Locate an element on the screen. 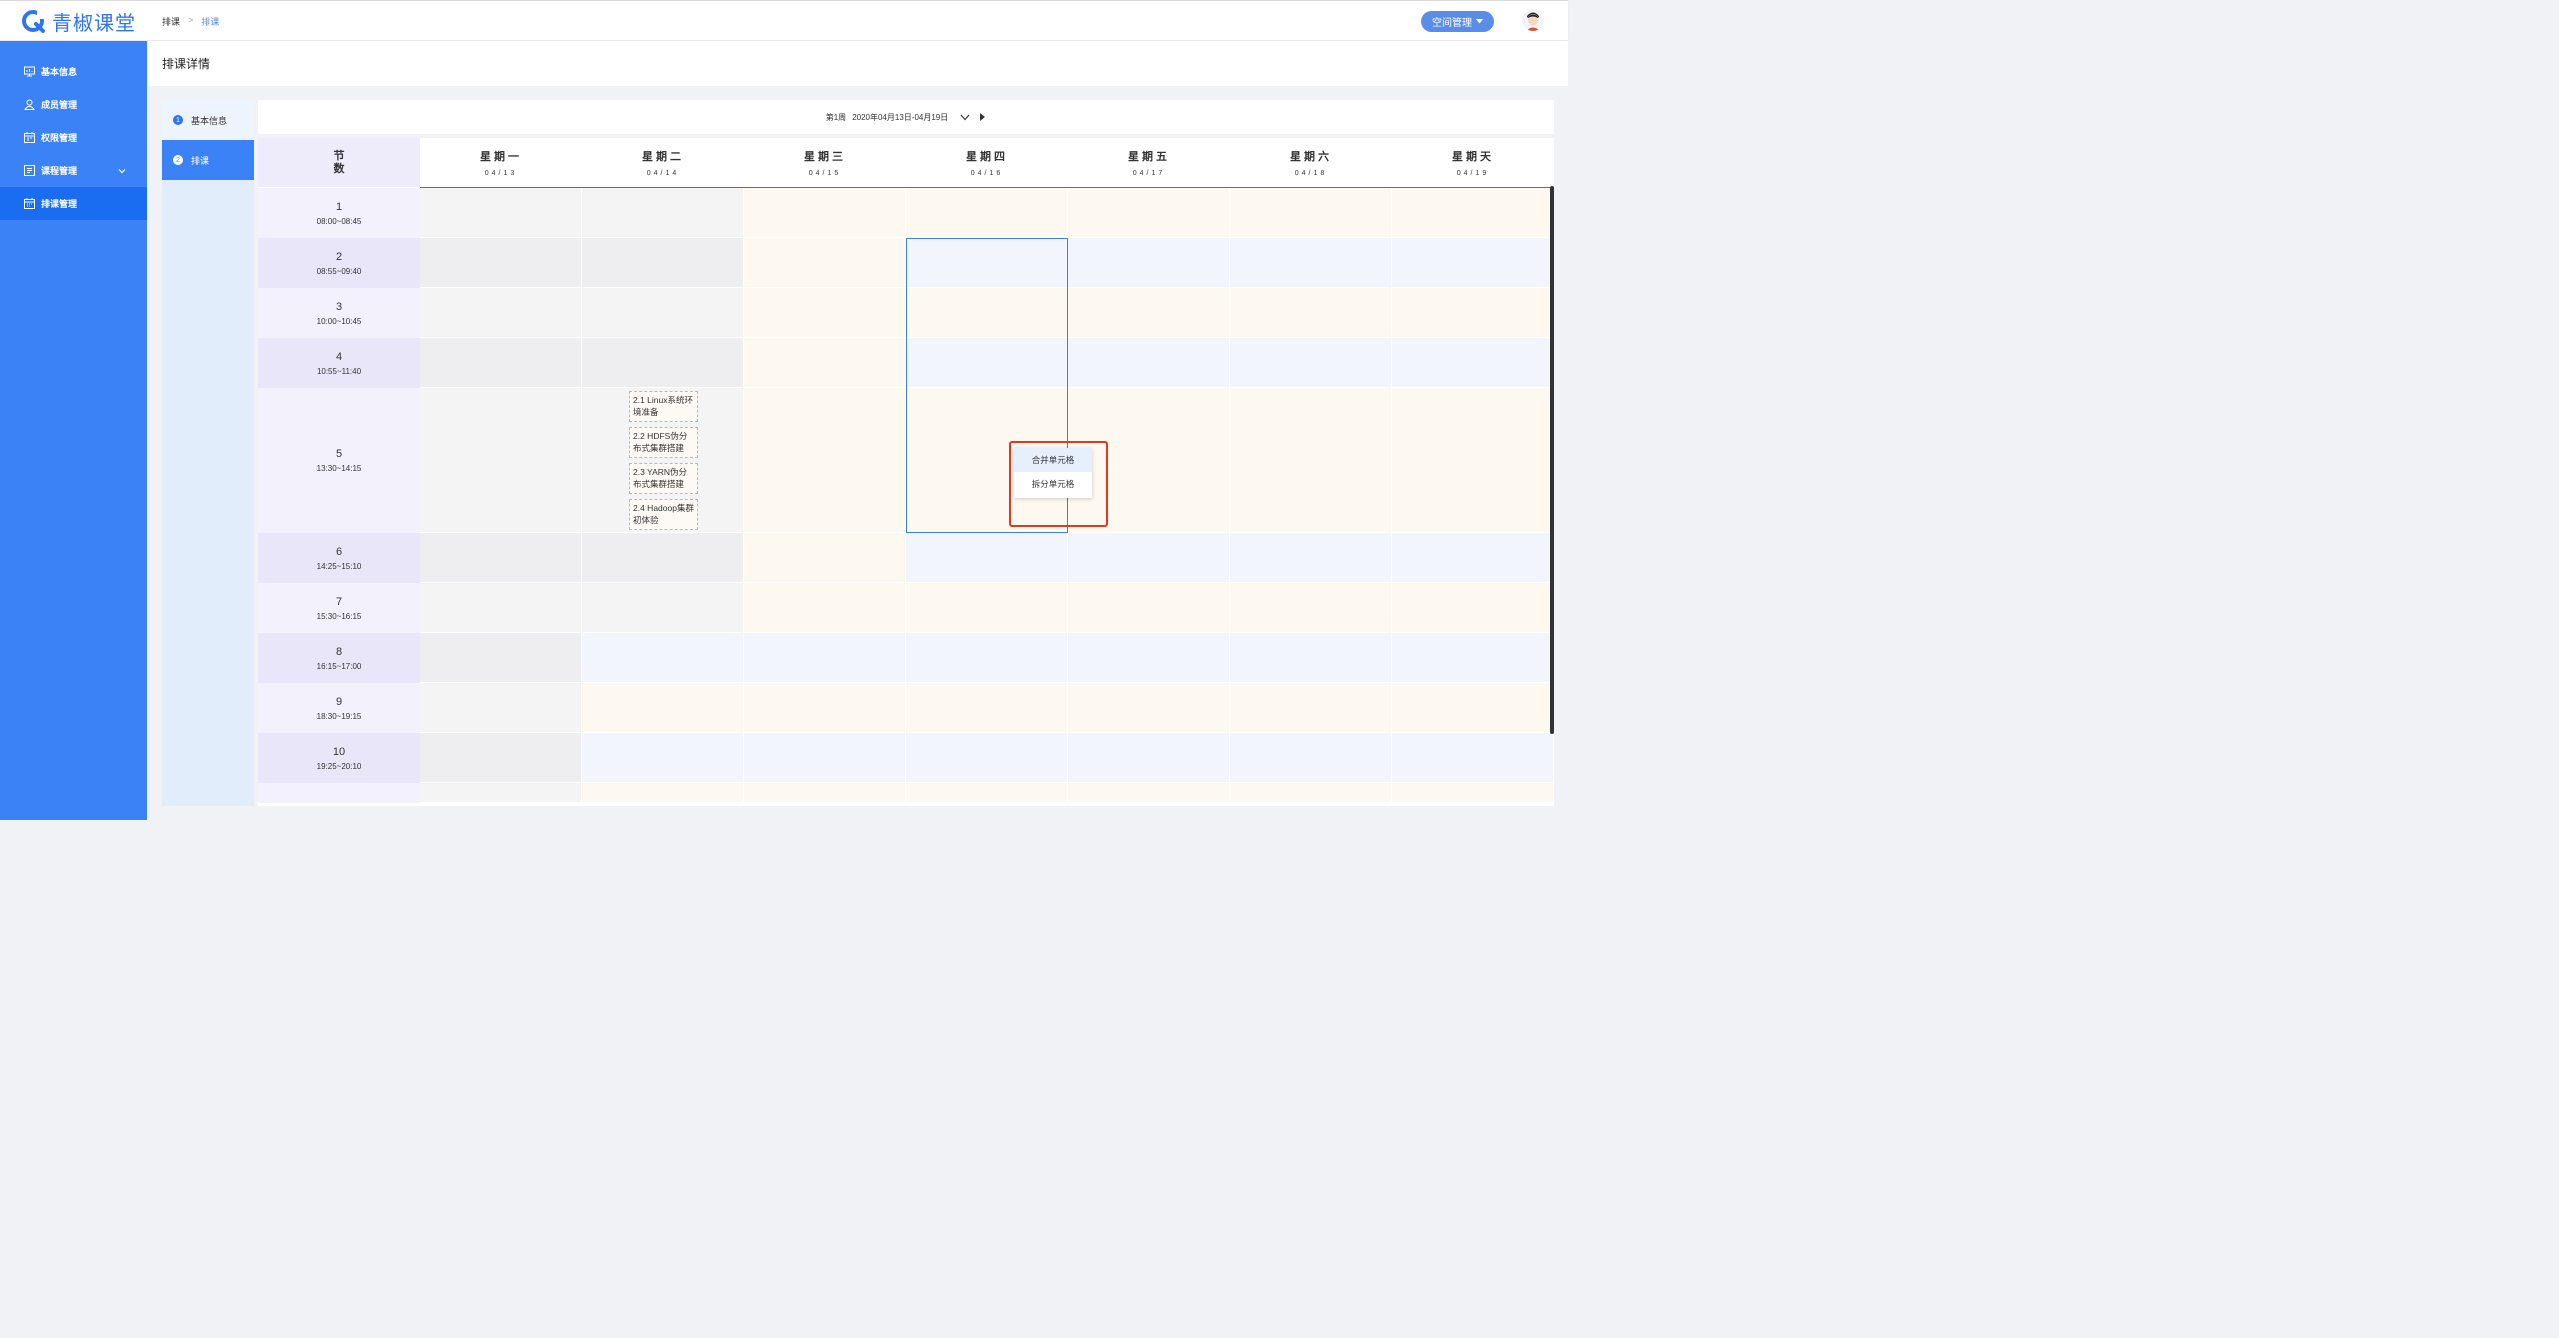 This screenshot has width=2559, height=1338. page-title: 排课详情 is located at coordinates (186, 64).